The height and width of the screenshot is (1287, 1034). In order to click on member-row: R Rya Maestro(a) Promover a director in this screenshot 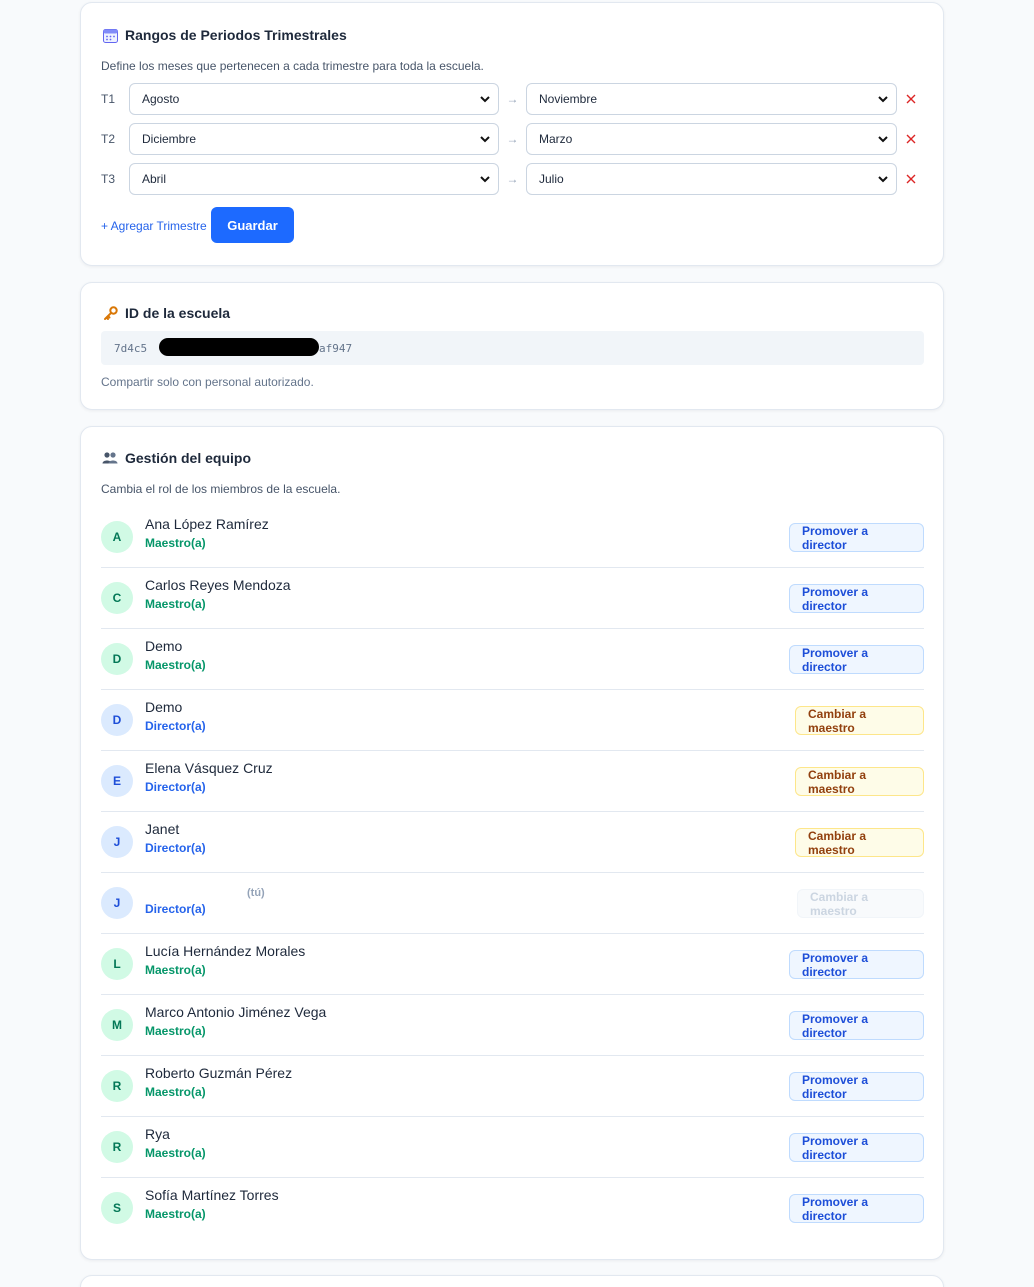, I will do `click(512, 1147)`.